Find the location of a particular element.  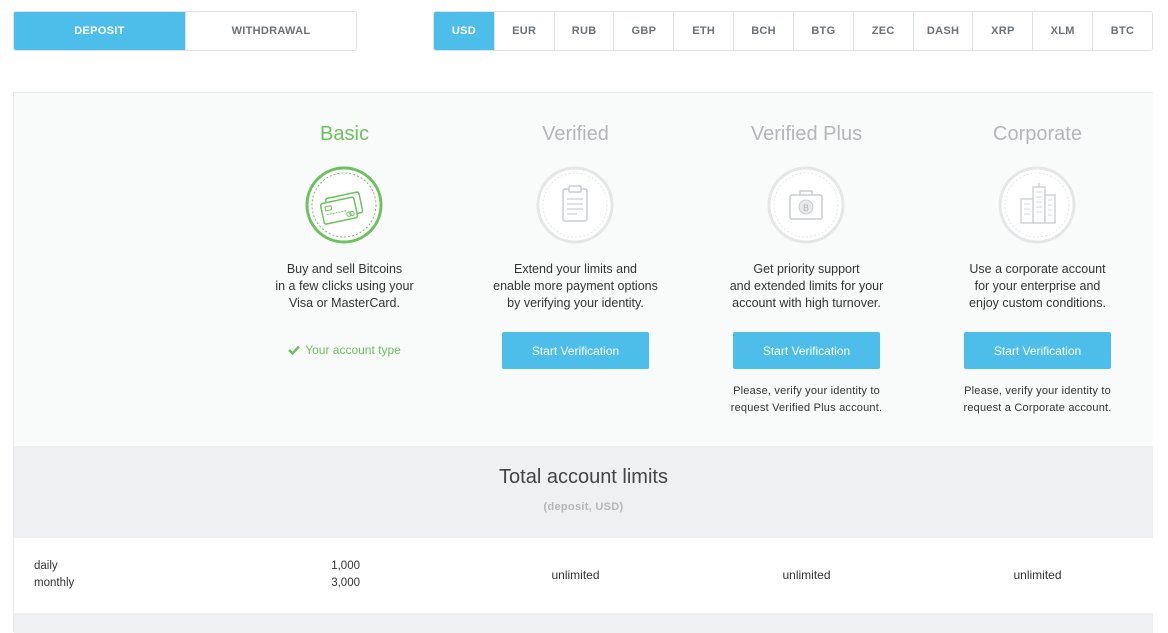

buildings-icon is located at coordinates (1037, 205).